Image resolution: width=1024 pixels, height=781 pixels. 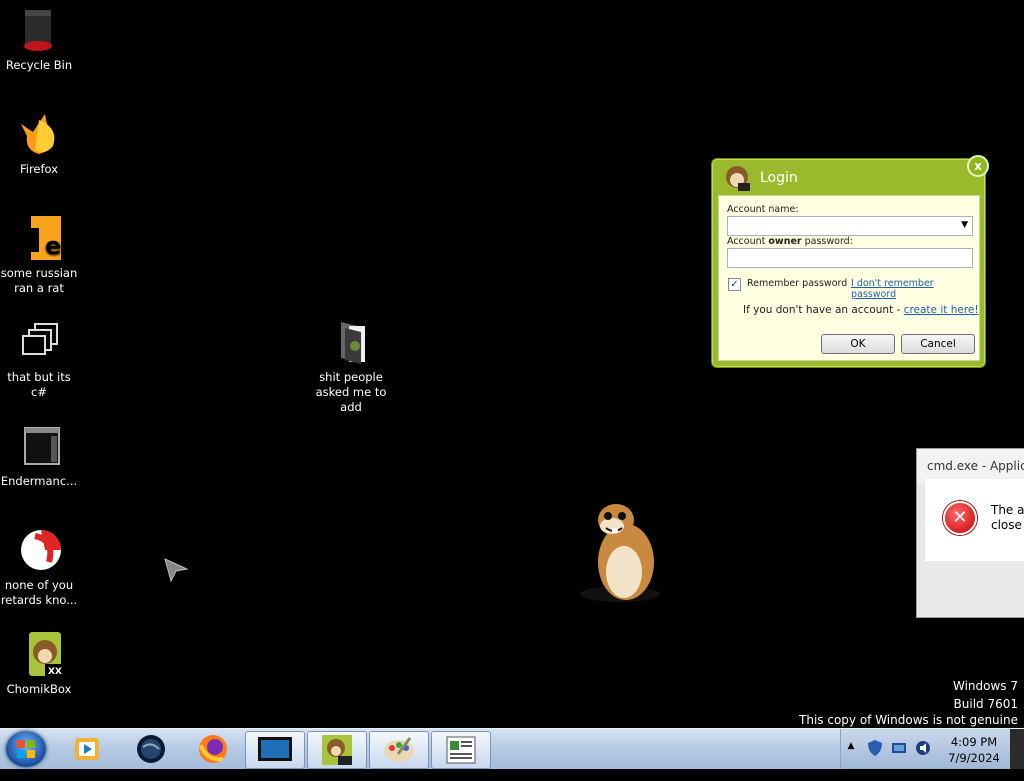 What do you see at coordinates (621, 555) in the screenshot?
I see `hamster-mascot` at bounding box center [621, 555].